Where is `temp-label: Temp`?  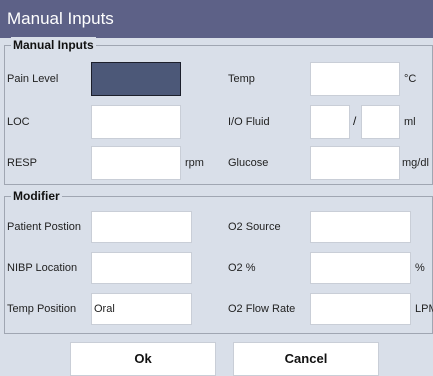
temp-label: Temp is located at coordinates (241, 79).